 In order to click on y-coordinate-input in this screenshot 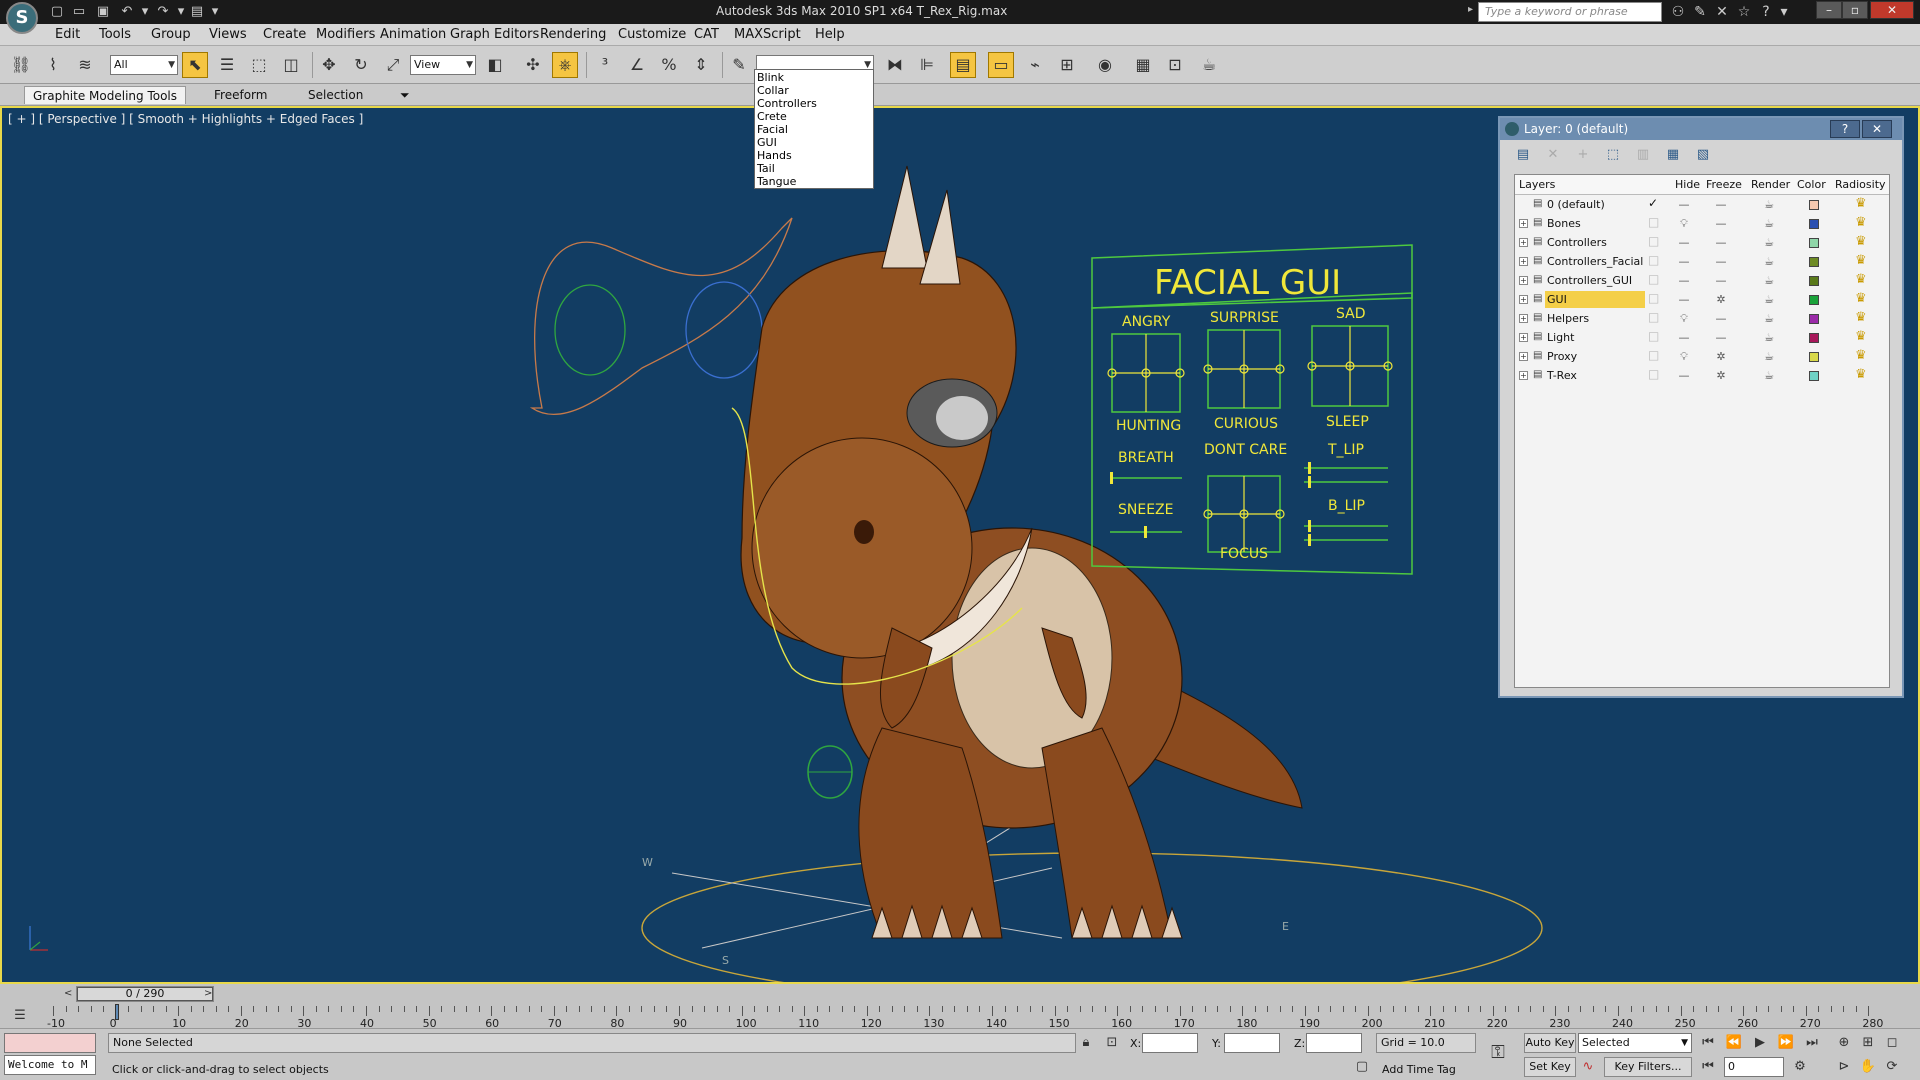, I will do `click(1252, 1043)`.